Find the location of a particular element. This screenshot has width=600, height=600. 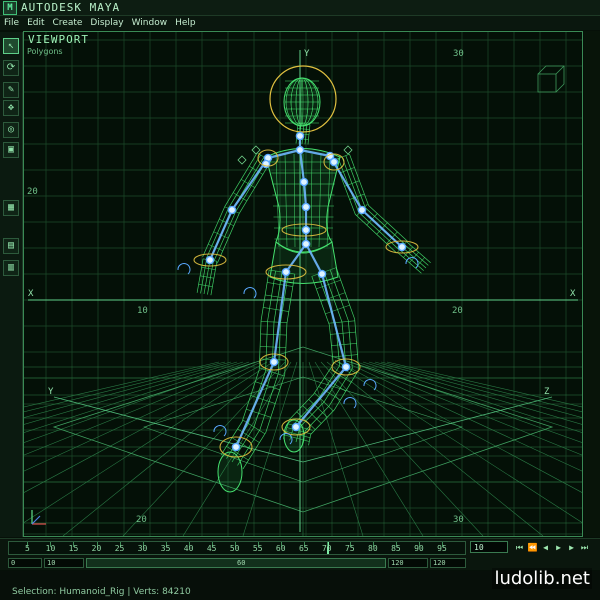

paint-tool-button: ✎ is located at coordinates (11, 90).